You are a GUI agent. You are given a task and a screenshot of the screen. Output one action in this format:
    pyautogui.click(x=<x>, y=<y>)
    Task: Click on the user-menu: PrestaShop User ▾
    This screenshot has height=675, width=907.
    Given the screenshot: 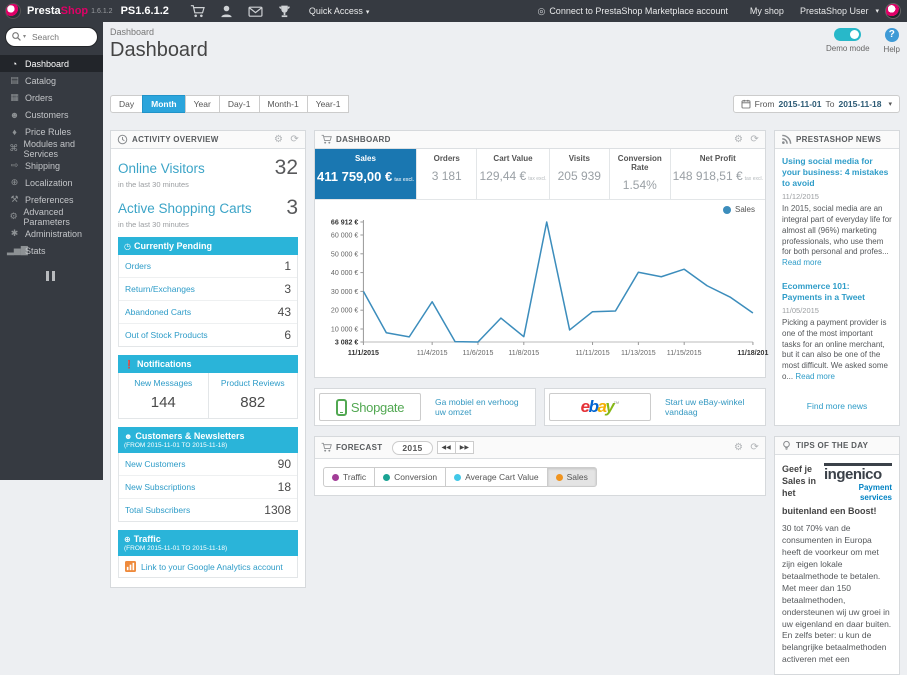 What is the action you would take?
    pyautogui.click(x=839, y=11)
    